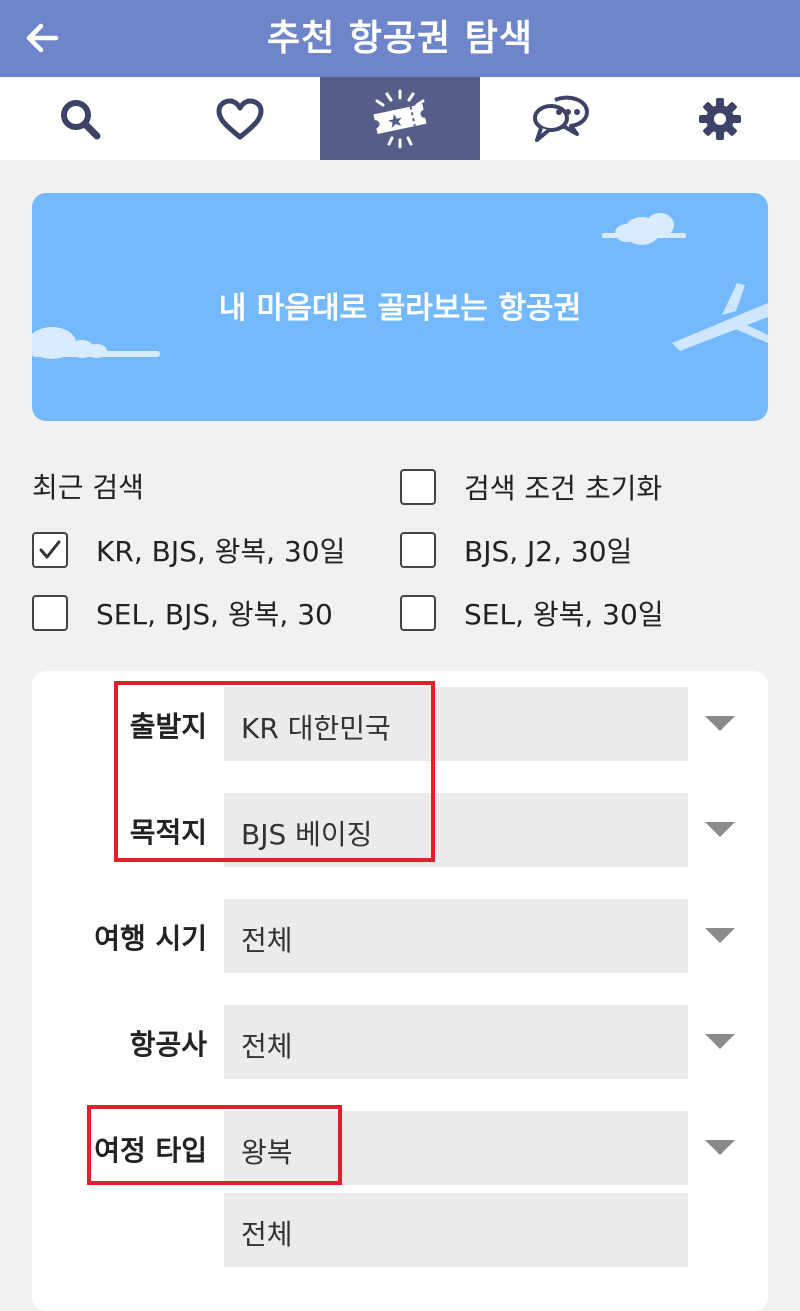 The height and width of the screenshot is (1311, 800). I want to click on tab-messages, so click(560, 118).